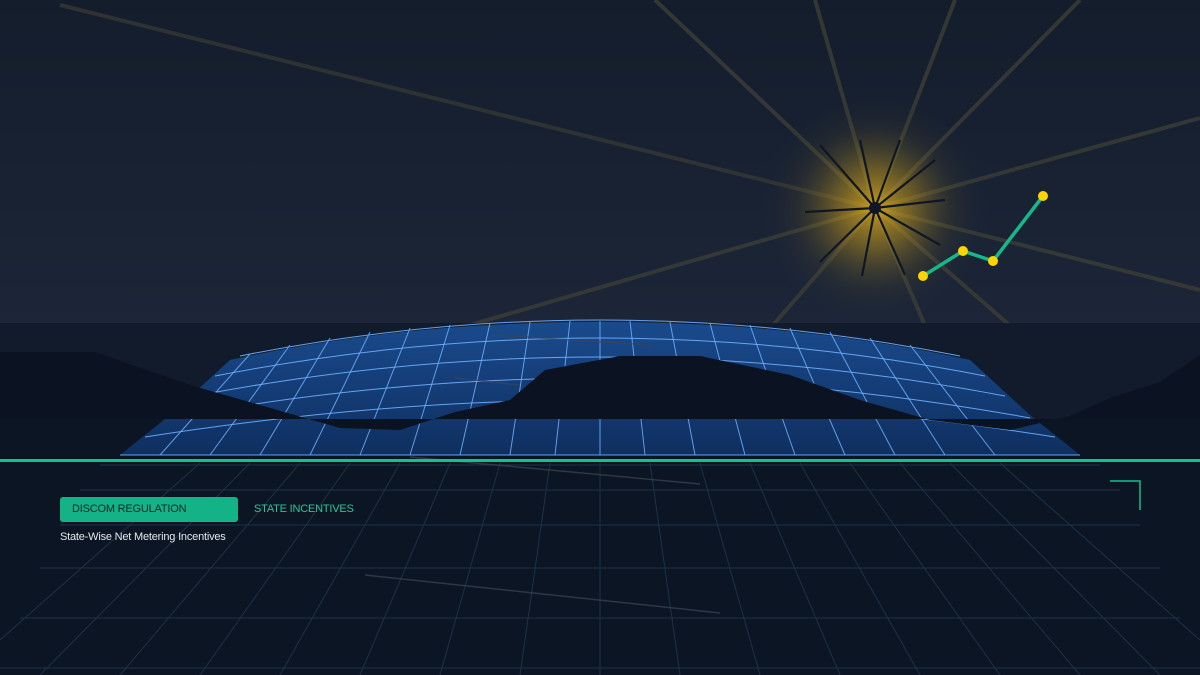 This screenshot has height=675, width=1200. What do you see at coordinates (149, 509) in the screenshot?
I see `tab-discom-regulation: DISCOM REGULATION` at bounding box center [149, 509].